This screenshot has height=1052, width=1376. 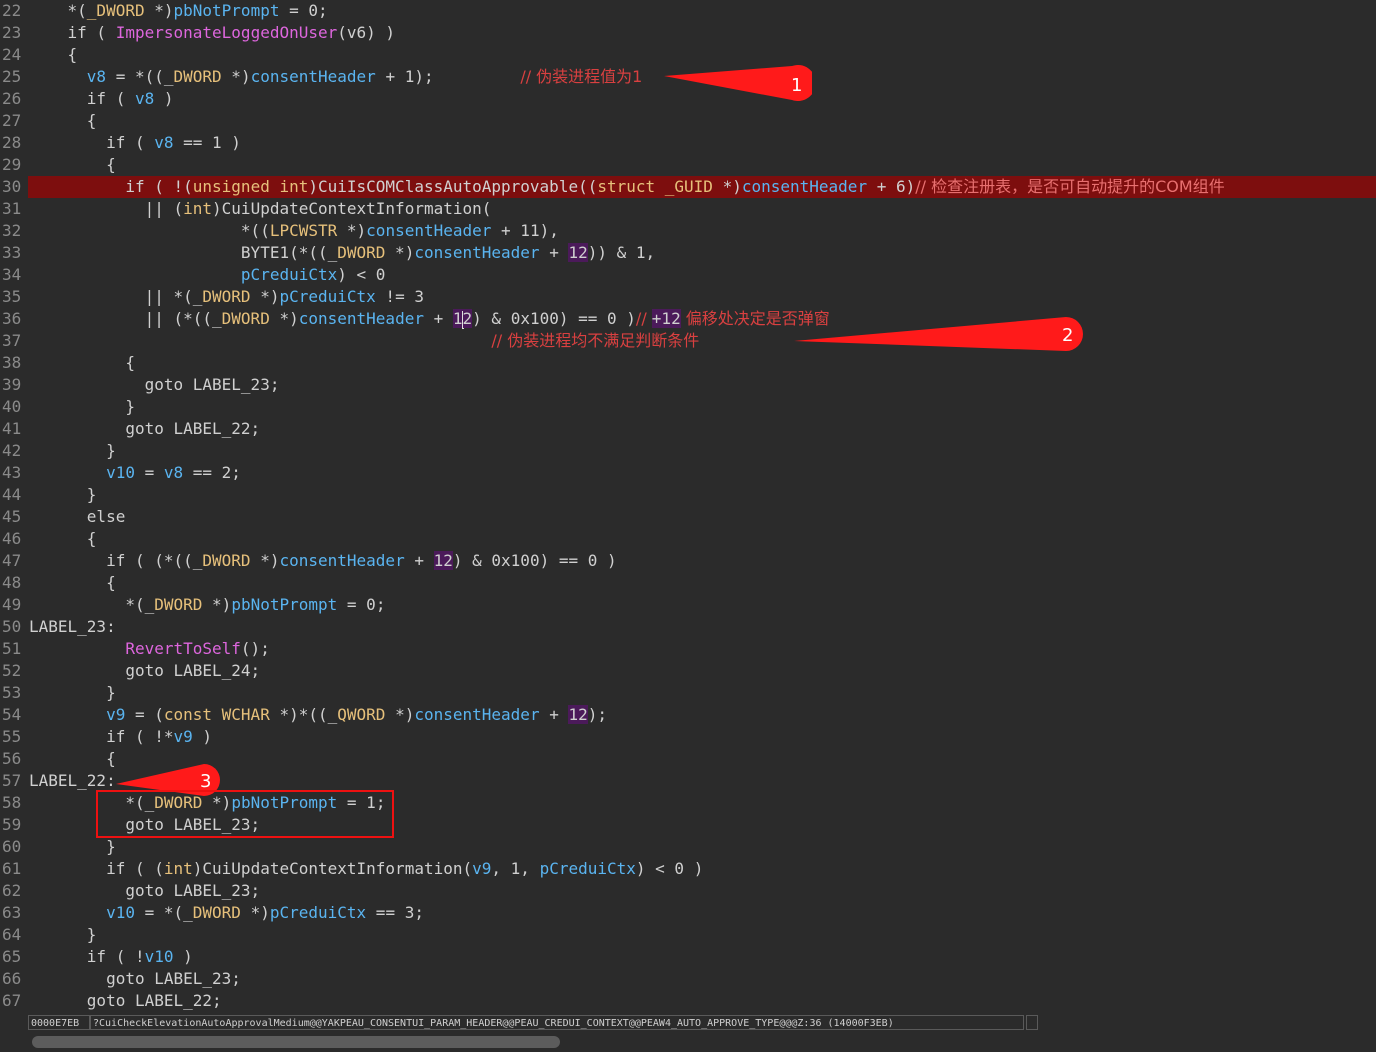 I want to click on code-line: 43 v10 = v8 == 2;, so click(x=688, y=473).